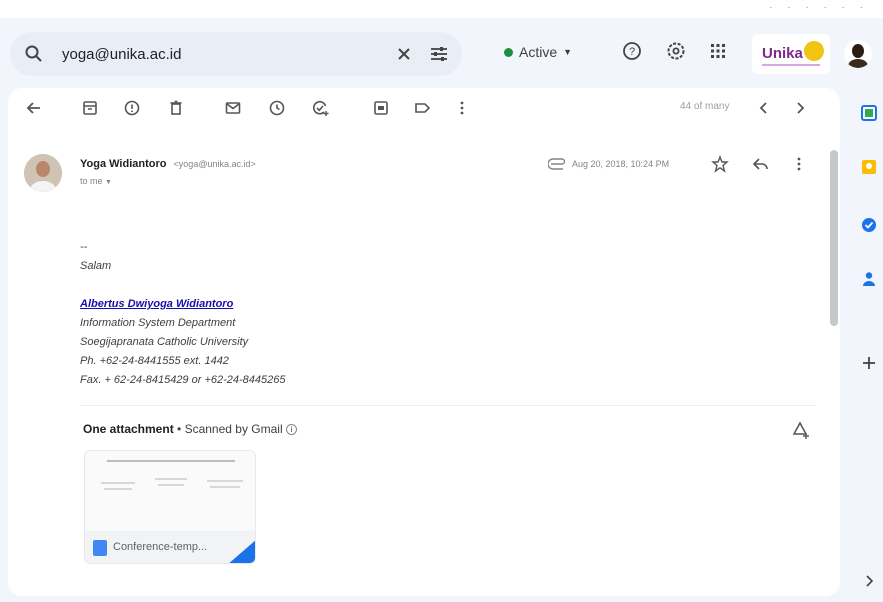 The width and height of the screenshot is (883, 602). What do you see at coordinates (164, 342) in the screenshot?
I see `signature-university: Soegijapranata Catholic University` at bounding box center [164, 342].